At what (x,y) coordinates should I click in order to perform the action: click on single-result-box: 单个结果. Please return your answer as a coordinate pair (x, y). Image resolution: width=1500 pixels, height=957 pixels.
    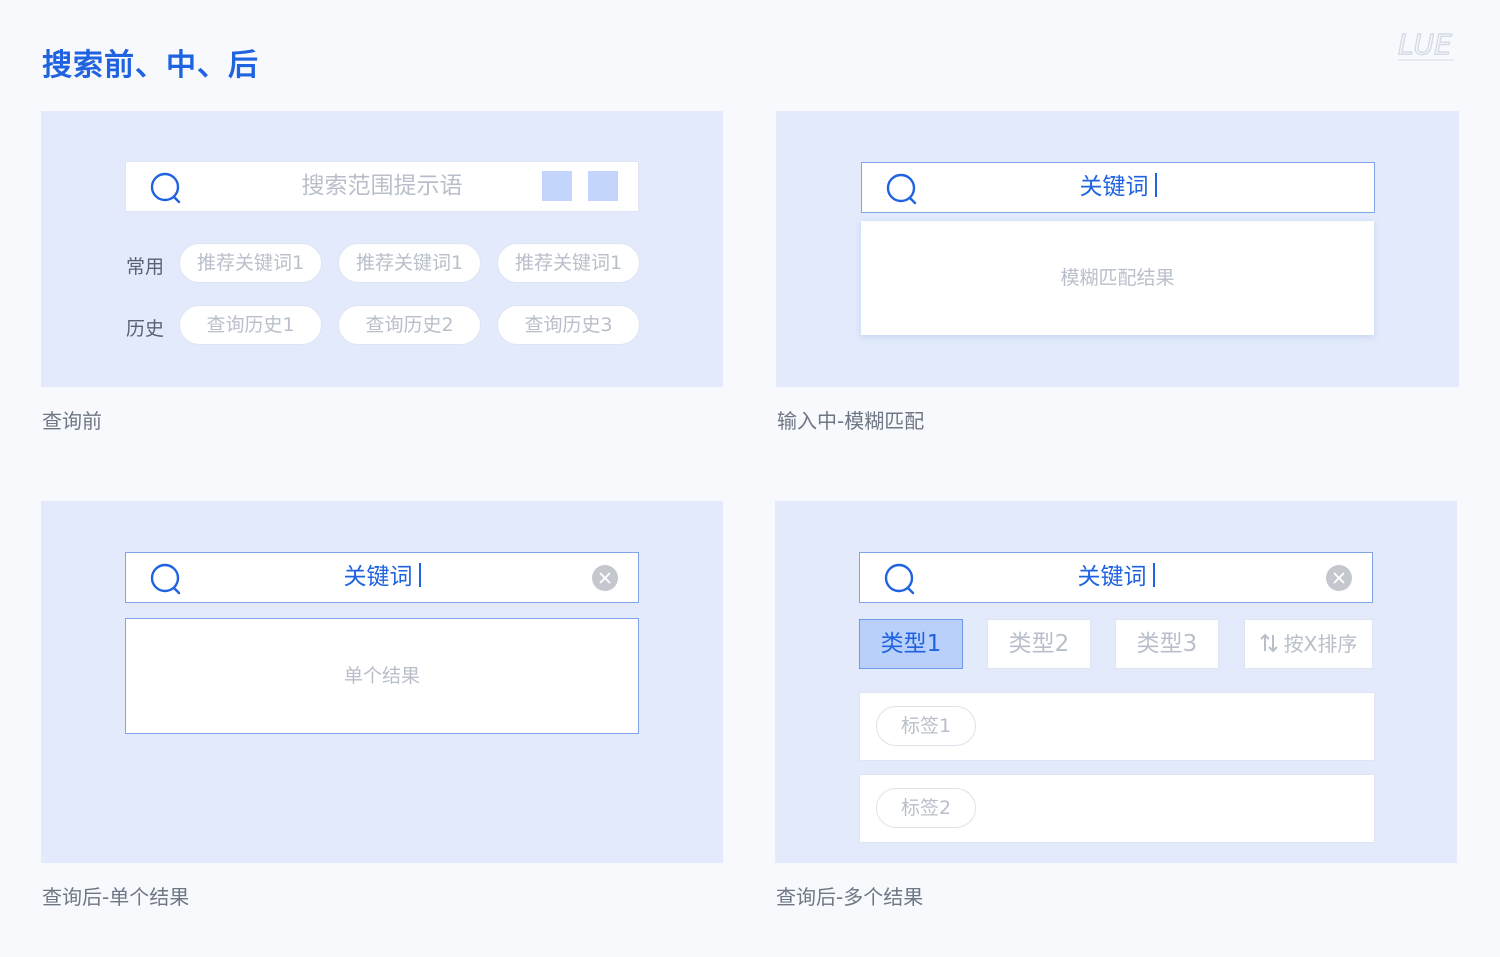
    Looking at the image, I should click on (382, 676).